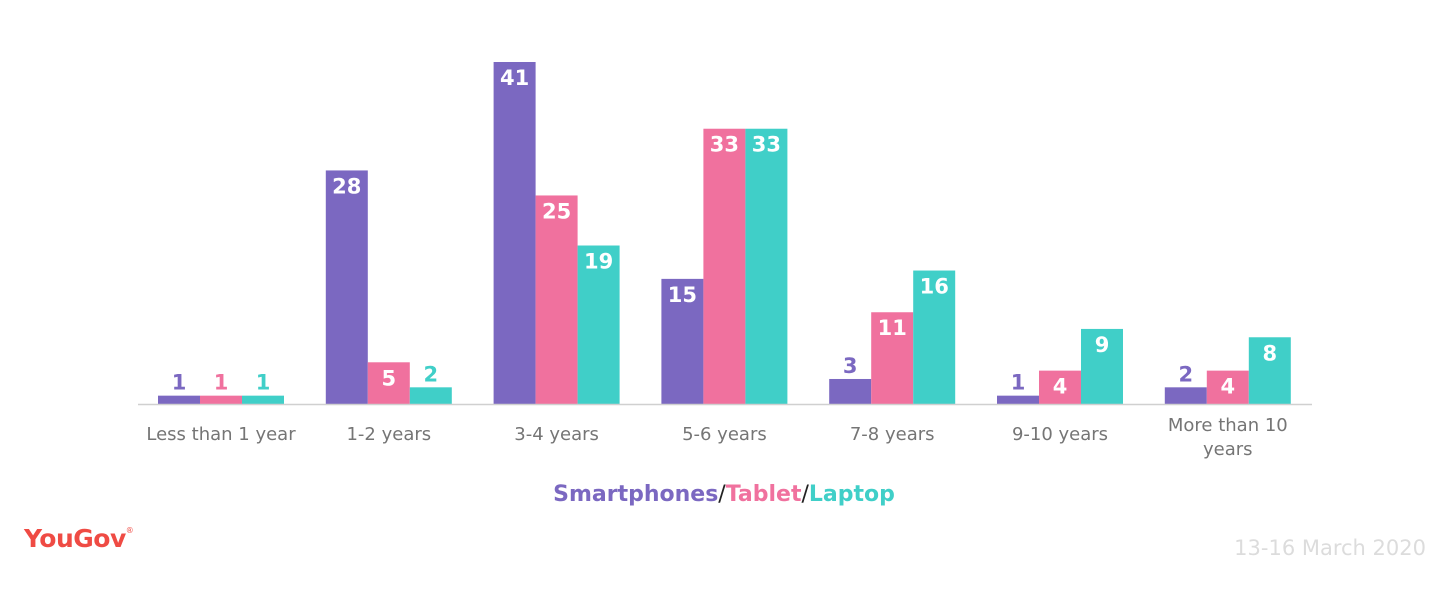 This screenshot has height=614, width=1448. I want to click on value-label-laptop-2: 19, so click(598, 262).